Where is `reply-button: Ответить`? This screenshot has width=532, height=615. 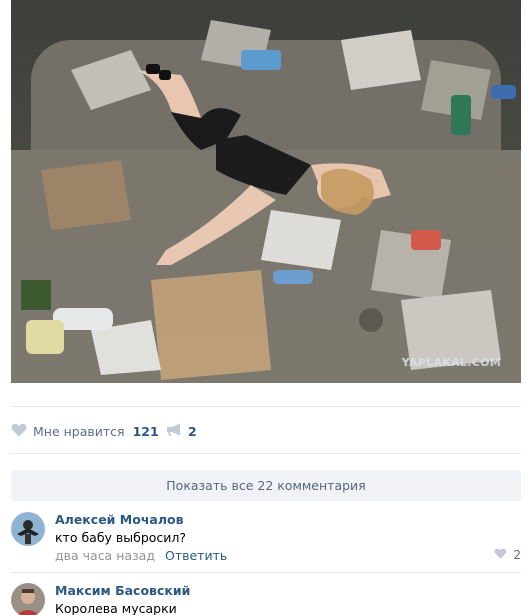
reply-button: Ответить is located at coordinates (196, 555).